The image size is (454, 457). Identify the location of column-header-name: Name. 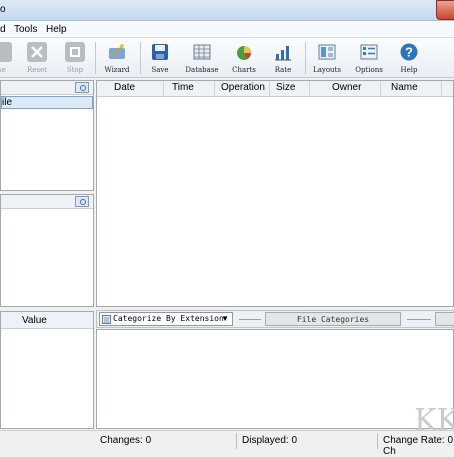
(404, 87).